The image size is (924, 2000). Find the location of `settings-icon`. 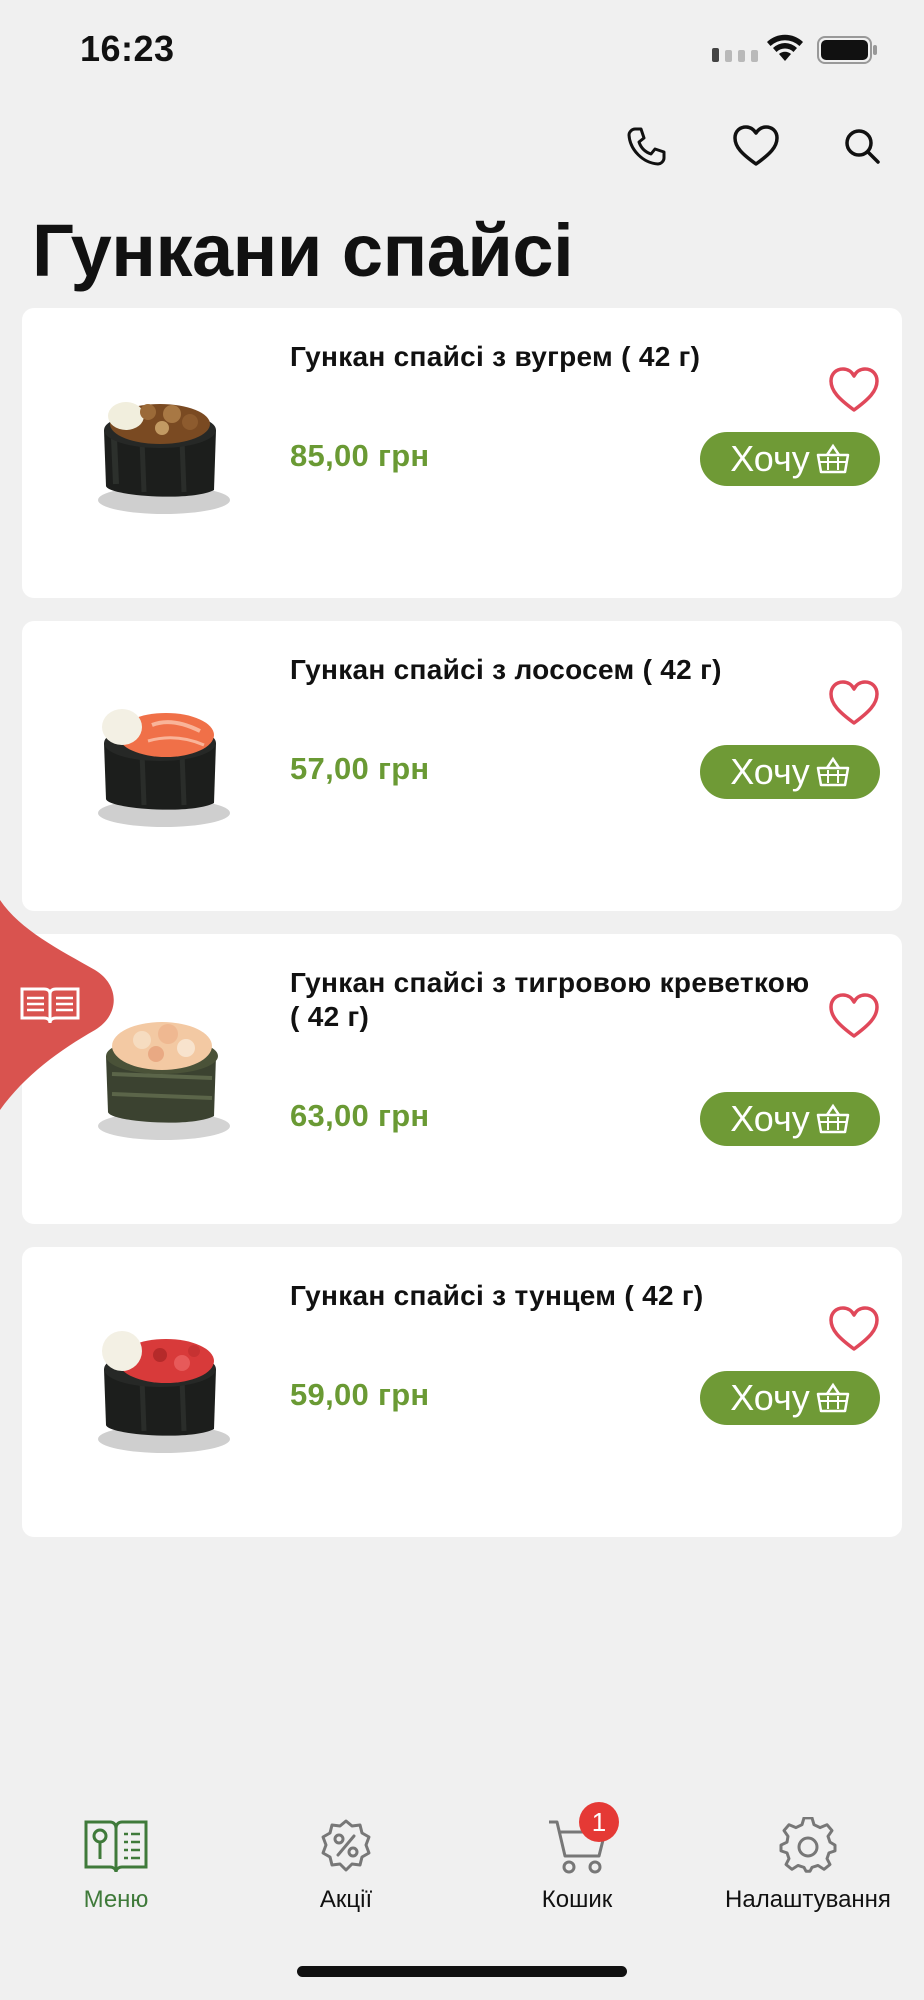

settings-icon is located at coordinates (808, 1846).